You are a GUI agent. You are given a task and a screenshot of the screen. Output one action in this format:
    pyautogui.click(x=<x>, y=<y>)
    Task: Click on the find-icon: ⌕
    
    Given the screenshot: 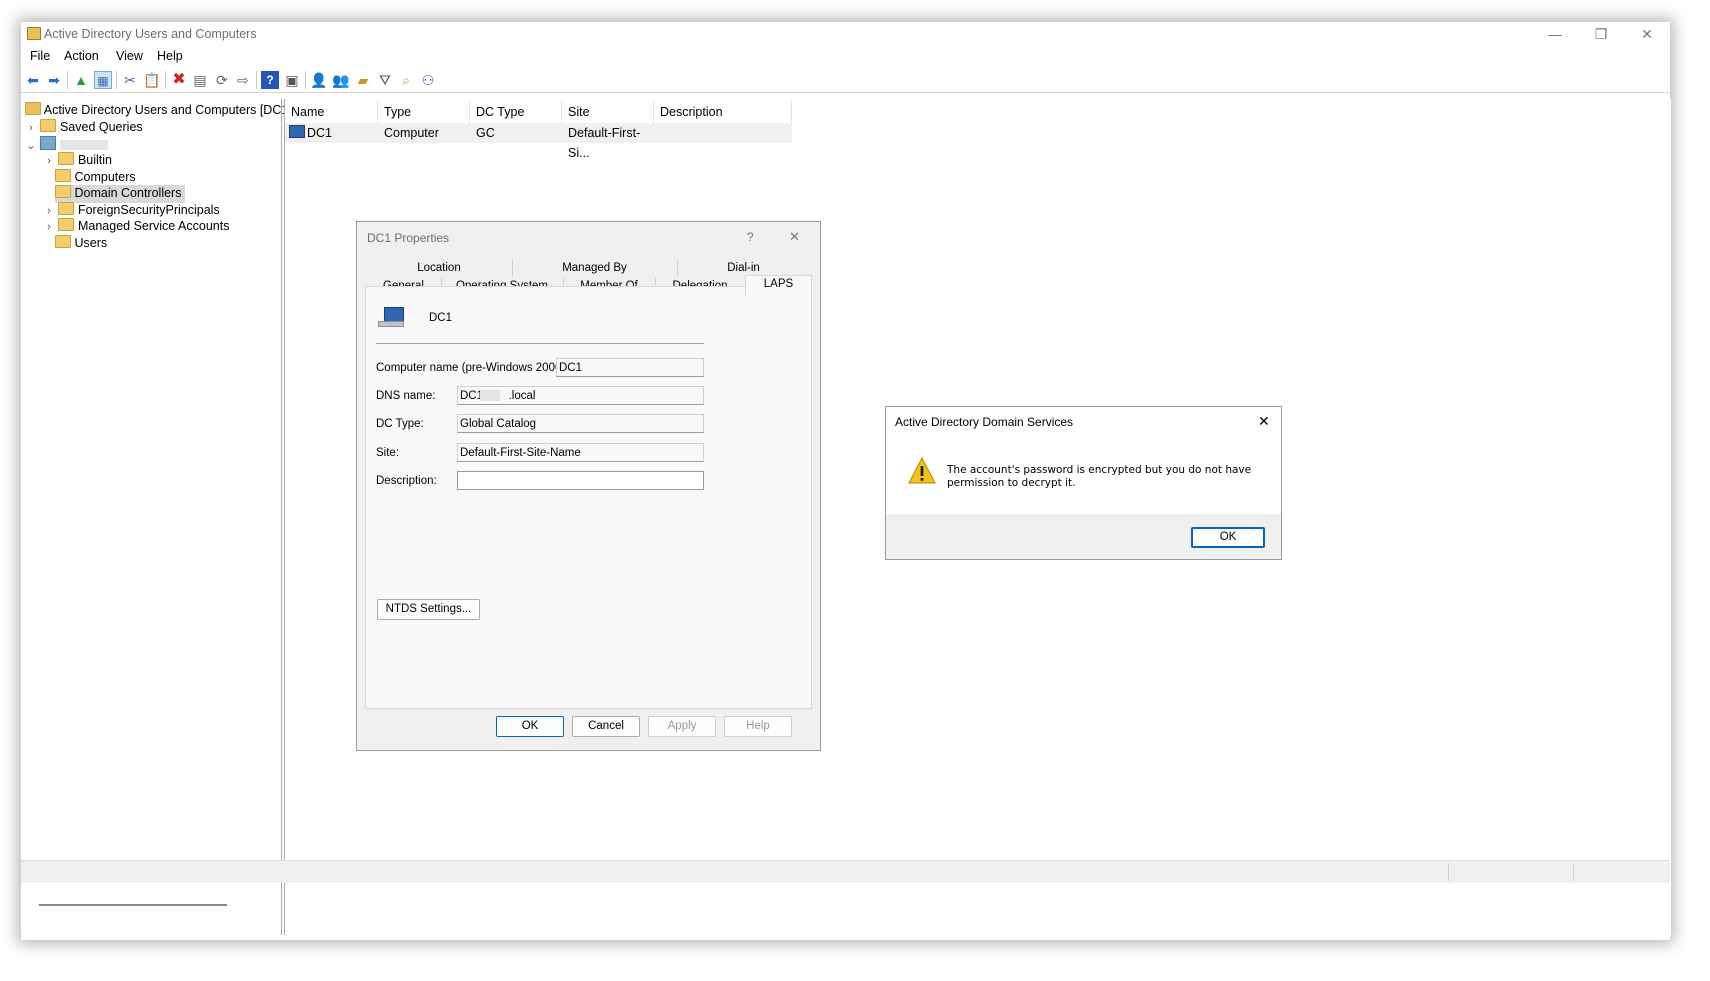 What is the action you would take?
    pyautogui.click(x=406, y=80)
    